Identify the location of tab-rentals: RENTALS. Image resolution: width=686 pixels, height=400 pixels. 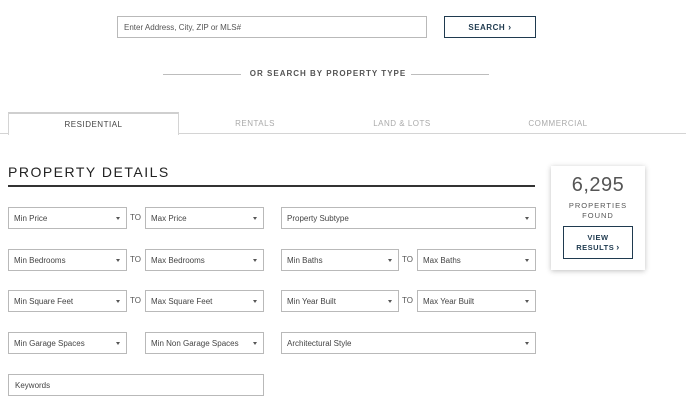
(255, 123).